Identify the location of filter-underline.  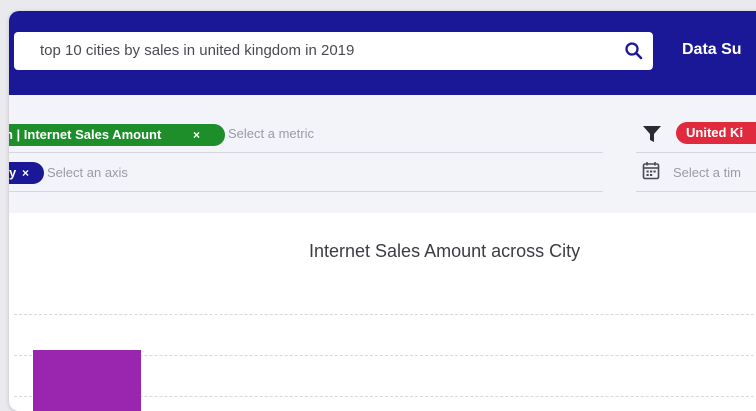
(696, 152).